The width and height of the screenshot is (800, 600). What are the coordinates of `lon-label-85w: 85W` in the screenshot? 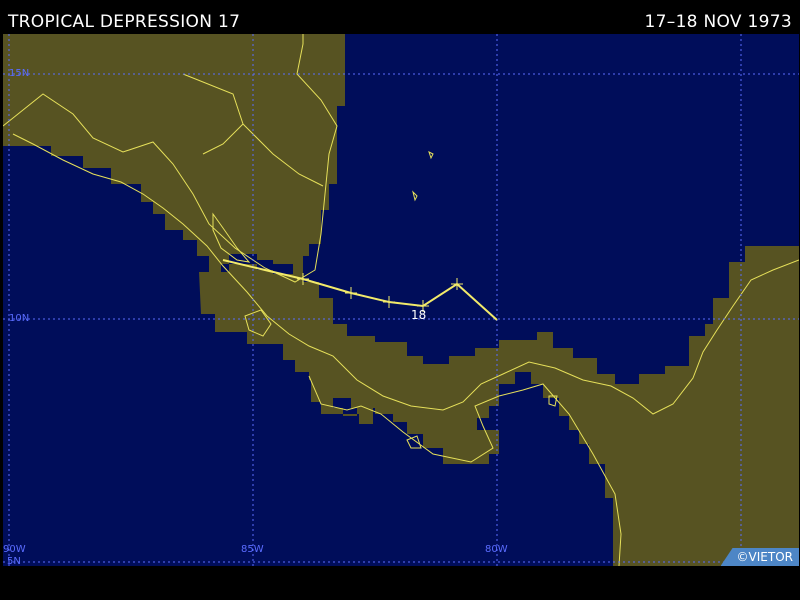 It's located at (252, 549).